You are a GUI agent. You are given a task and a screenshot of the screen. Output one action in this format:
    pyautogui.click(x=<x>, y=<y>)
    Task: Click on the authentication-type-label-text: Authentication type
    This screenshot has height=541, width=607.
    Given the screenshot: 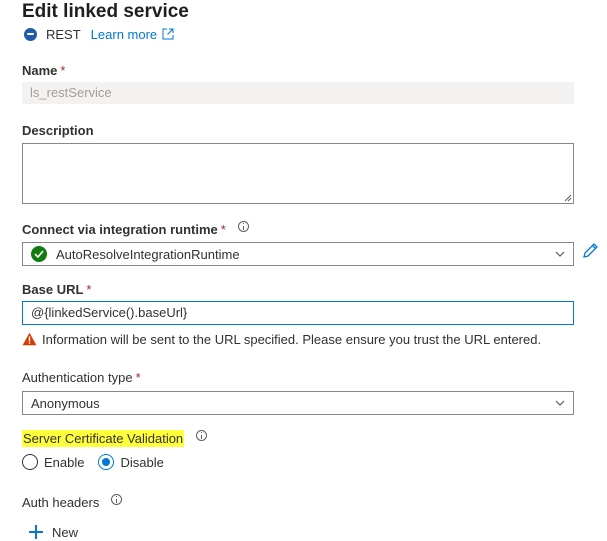 What is the action you would take?
    pyautogui.click(x=77, y=377)
    